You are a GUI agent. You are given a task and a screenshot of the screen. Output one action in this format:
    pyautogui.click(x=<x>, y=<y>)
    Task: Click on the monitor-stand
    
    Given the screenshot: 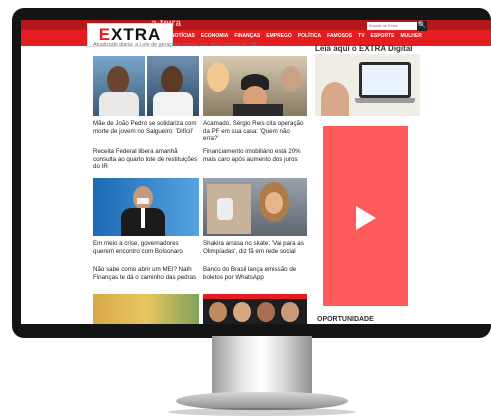 What is the action you would take?
    pyautogui.click(x=262, y=365)
    